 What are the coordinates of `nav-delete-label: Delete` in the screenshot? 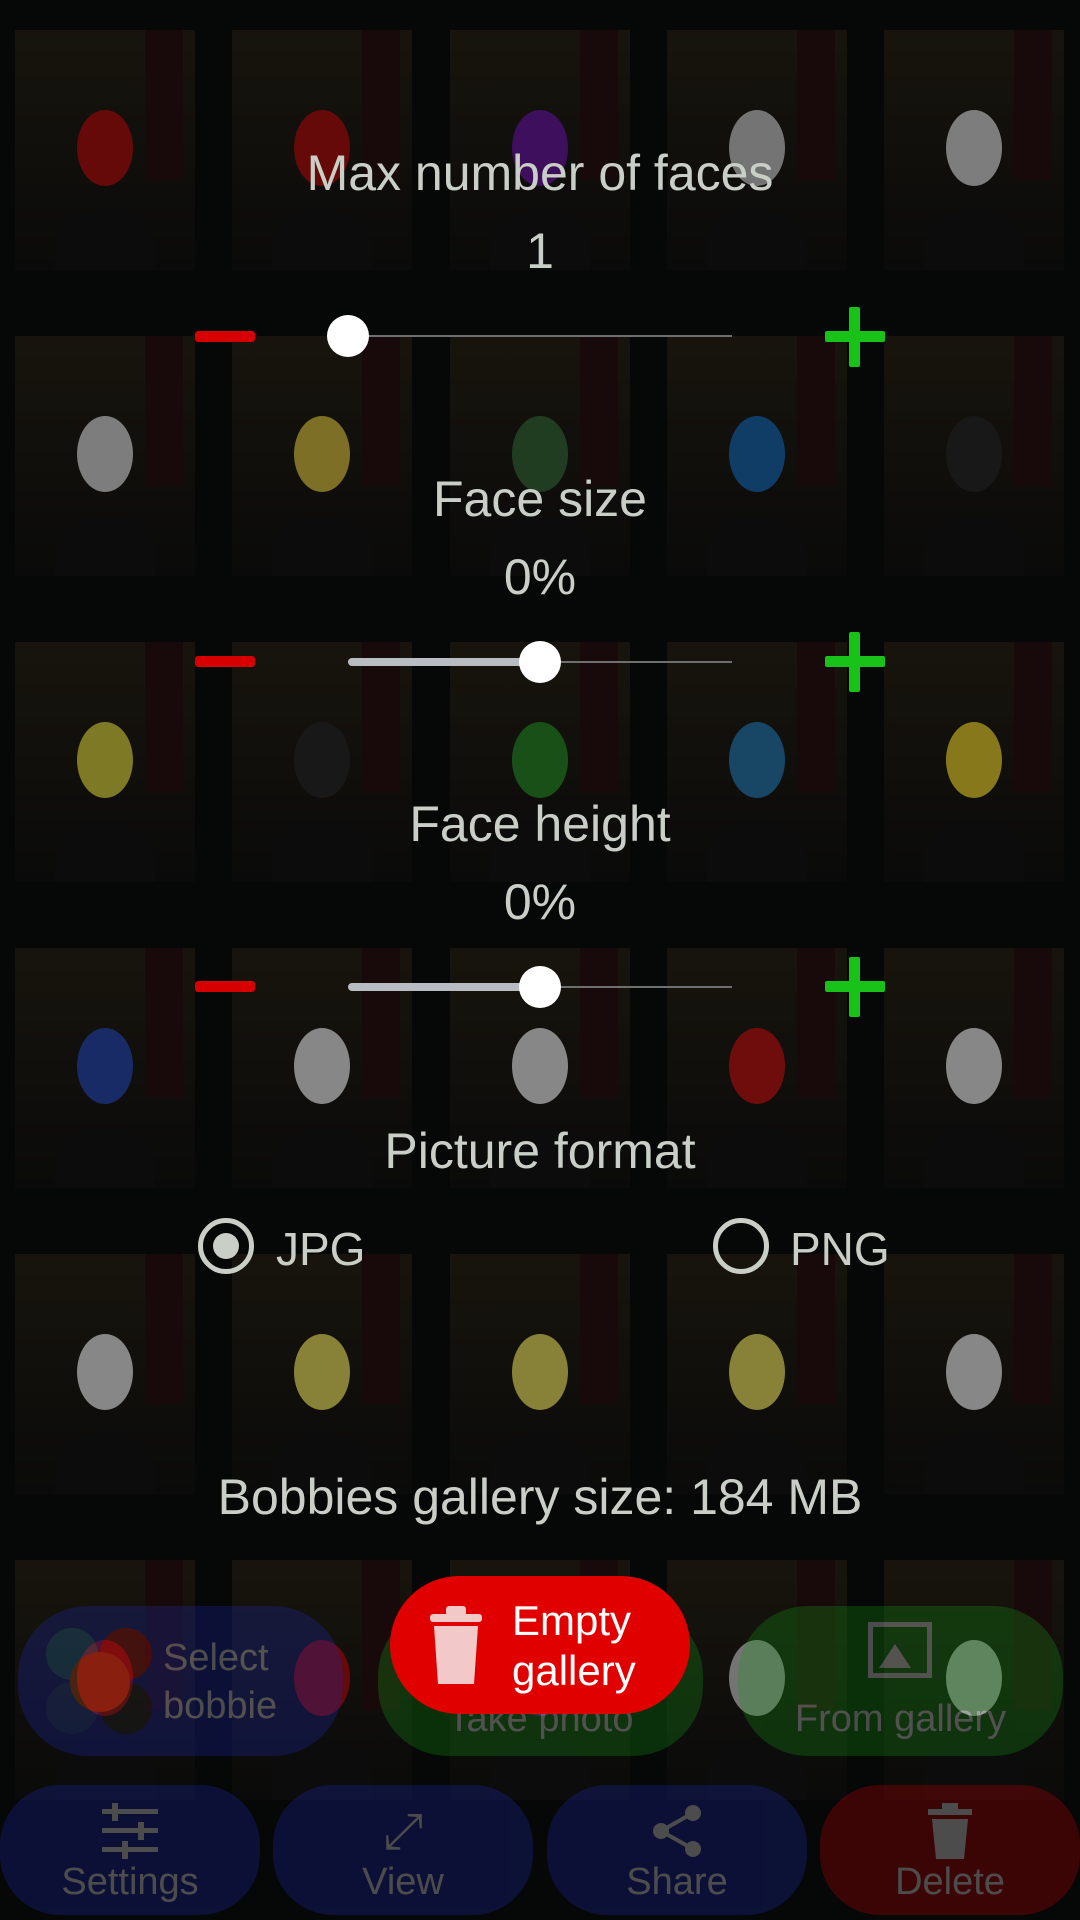 It's located at (950, 1882).